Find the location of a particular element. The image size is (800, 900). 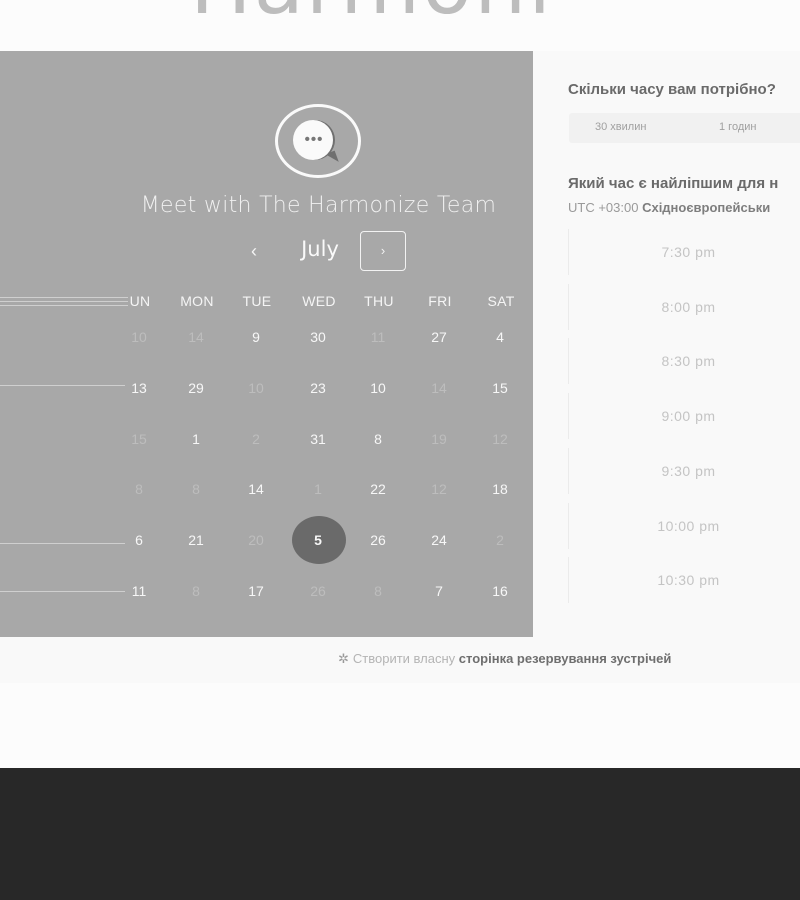

calendar-day: 4 is located at coordinates (500, 337).